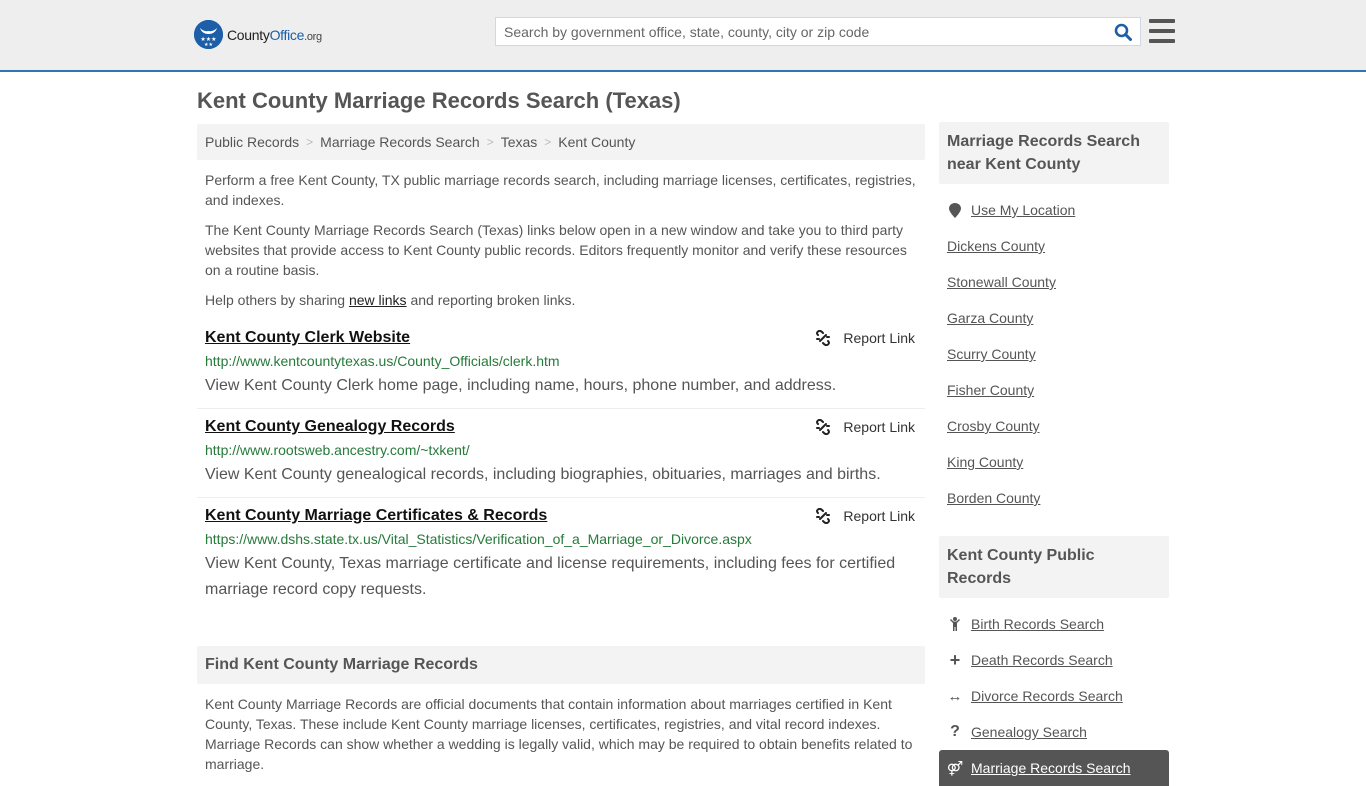  I want to click on genealogy-search-link: Genealogy Search, so click(1029, 732).